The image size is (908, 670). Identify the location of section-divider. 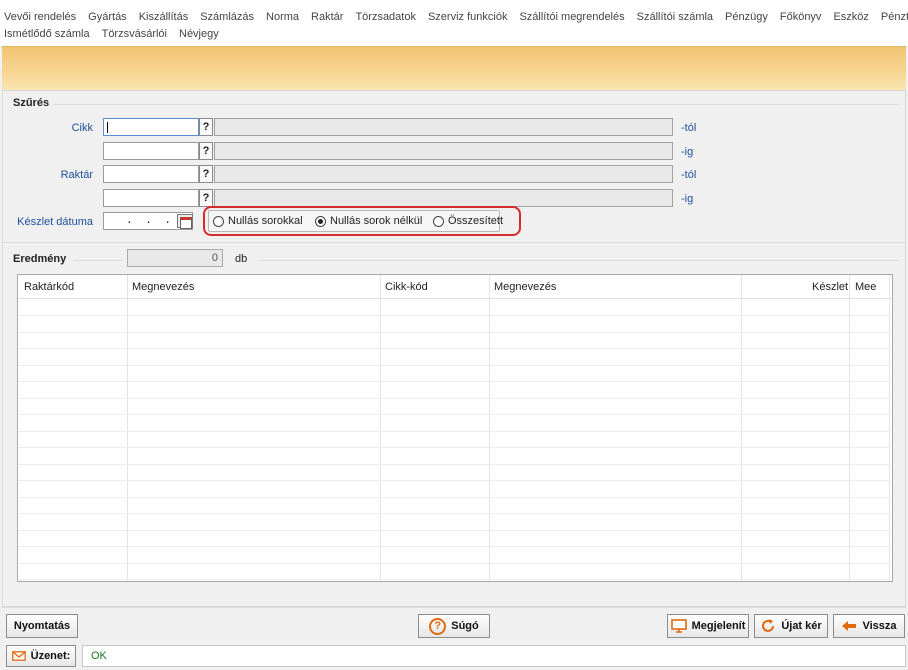
(454, 242).